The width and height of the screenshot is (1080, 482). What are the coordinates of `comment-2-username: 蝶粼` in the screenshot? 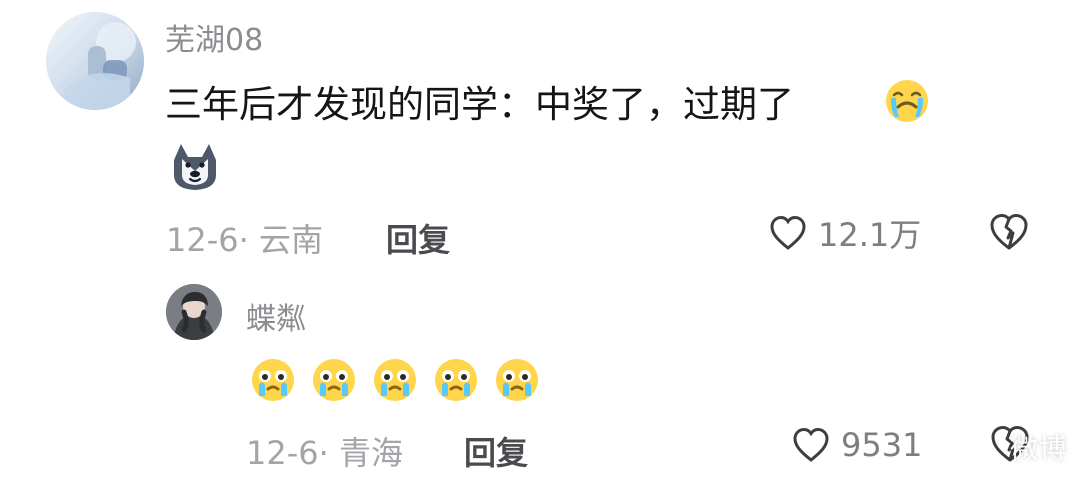 It's located at (276, 316).